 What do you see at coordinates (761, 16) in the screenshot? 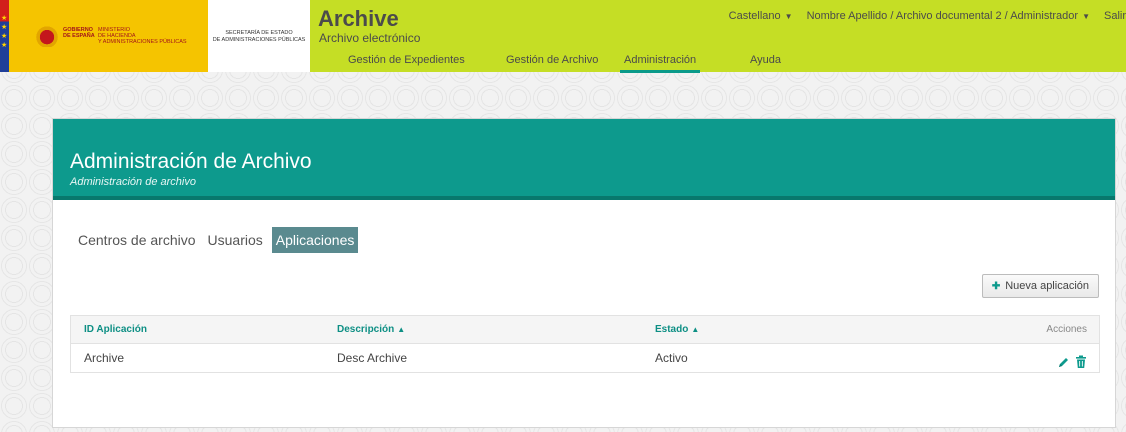
I see `language-selector: Castellano ▼` at bounding box center [761, 16].